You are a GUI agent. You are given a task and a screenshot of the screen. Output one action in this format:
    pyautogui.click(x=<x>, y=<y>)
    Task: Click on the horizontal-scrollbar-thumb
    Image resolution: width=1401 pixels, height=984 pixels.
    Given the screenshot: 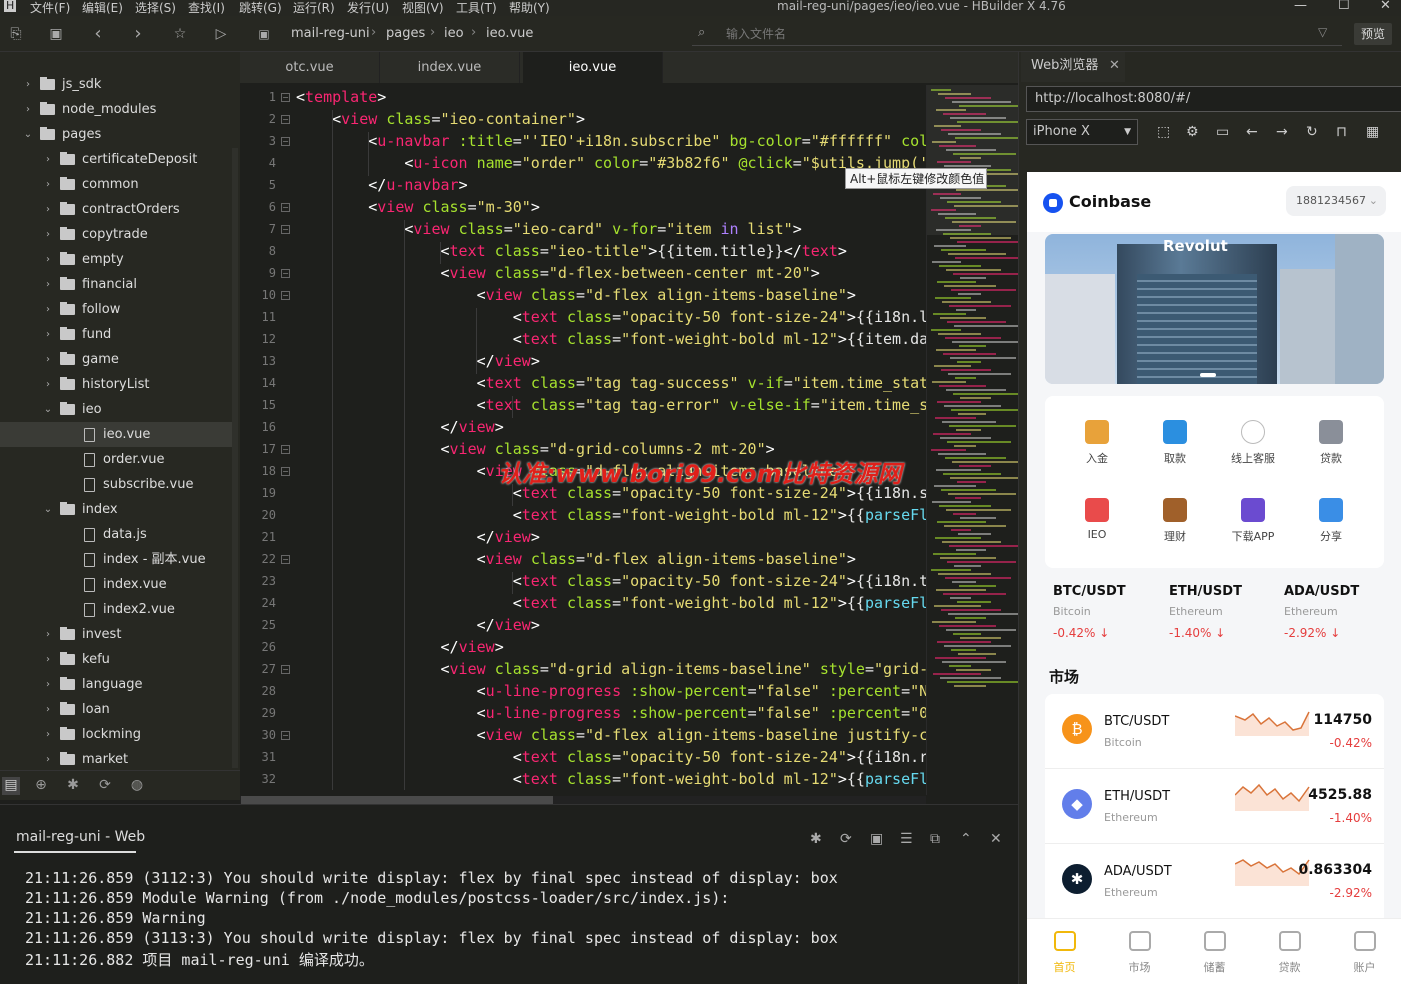 What is the action you would take?
    pyautogui.click(x=397, y=800)
    